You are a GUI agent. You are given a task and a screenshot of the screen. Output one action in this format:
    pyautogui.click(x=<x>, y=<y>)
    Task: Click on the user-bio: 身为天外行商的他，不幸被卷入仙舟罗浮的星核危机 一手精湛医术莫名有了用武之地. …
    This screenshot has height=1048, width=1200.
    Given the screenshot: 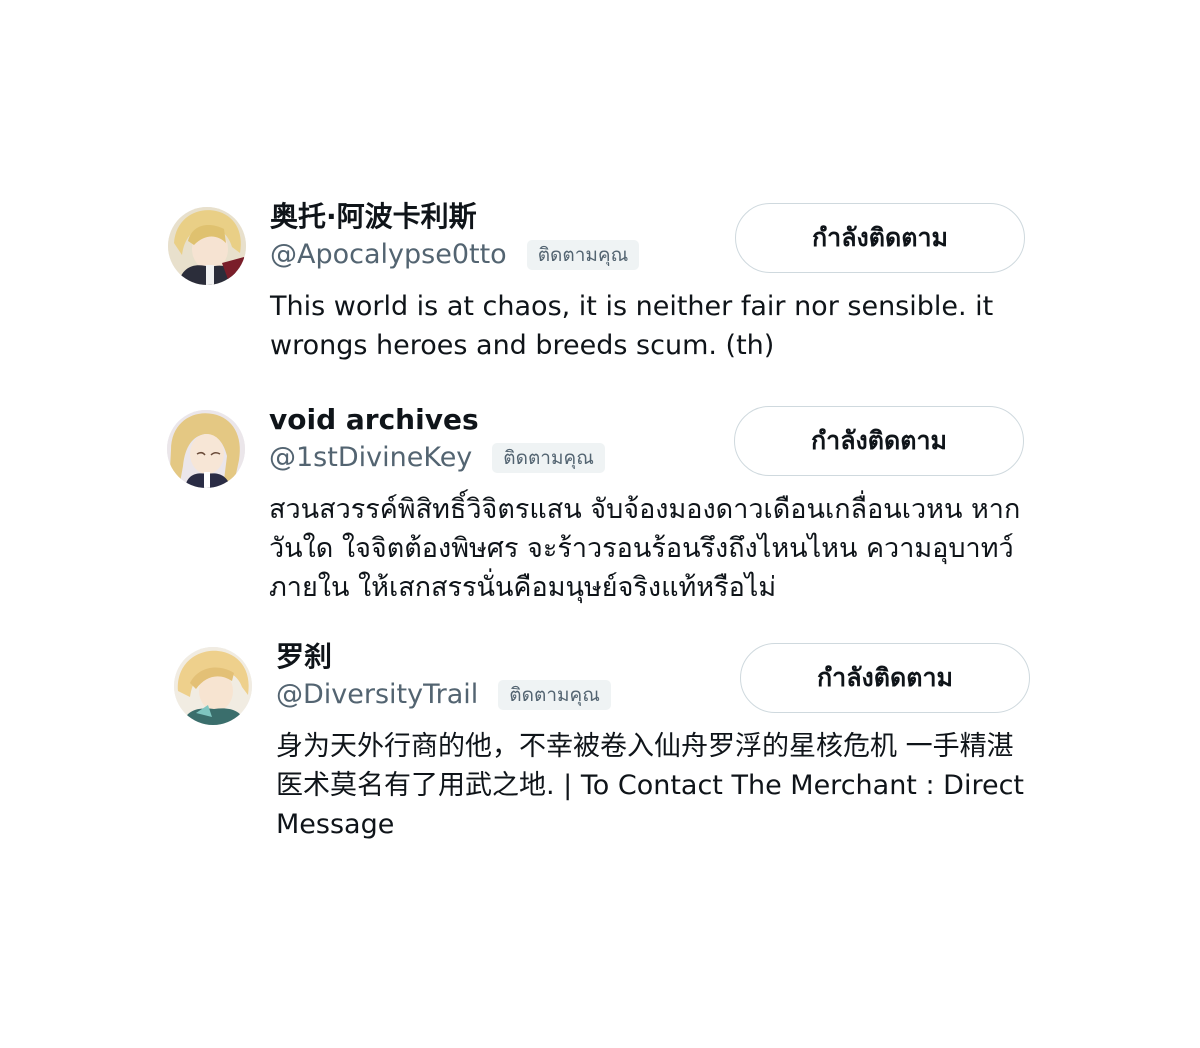 What is the action you would take?
    pyautogui.click(x=650, y=785)
    